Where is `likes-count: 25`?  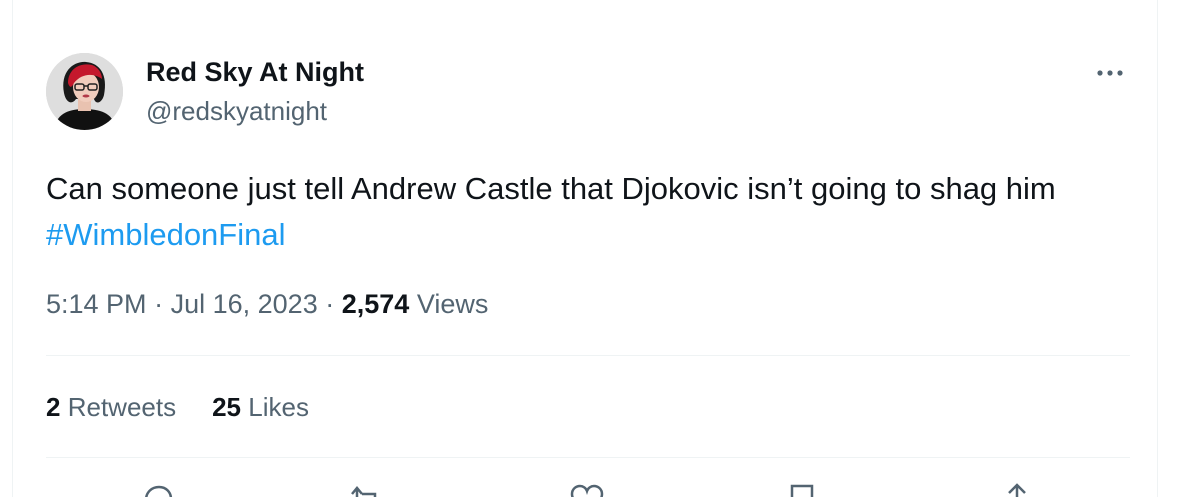
likes-count: 25 is located at coordinates (227, 407).